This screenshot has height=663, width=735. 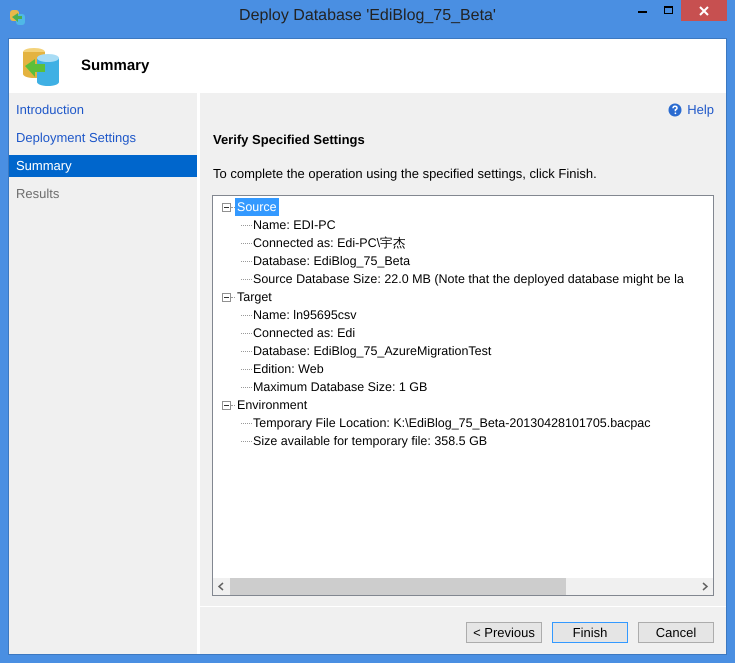 I want to click on sidebar-item: Summary, so click(x=103, y=166).